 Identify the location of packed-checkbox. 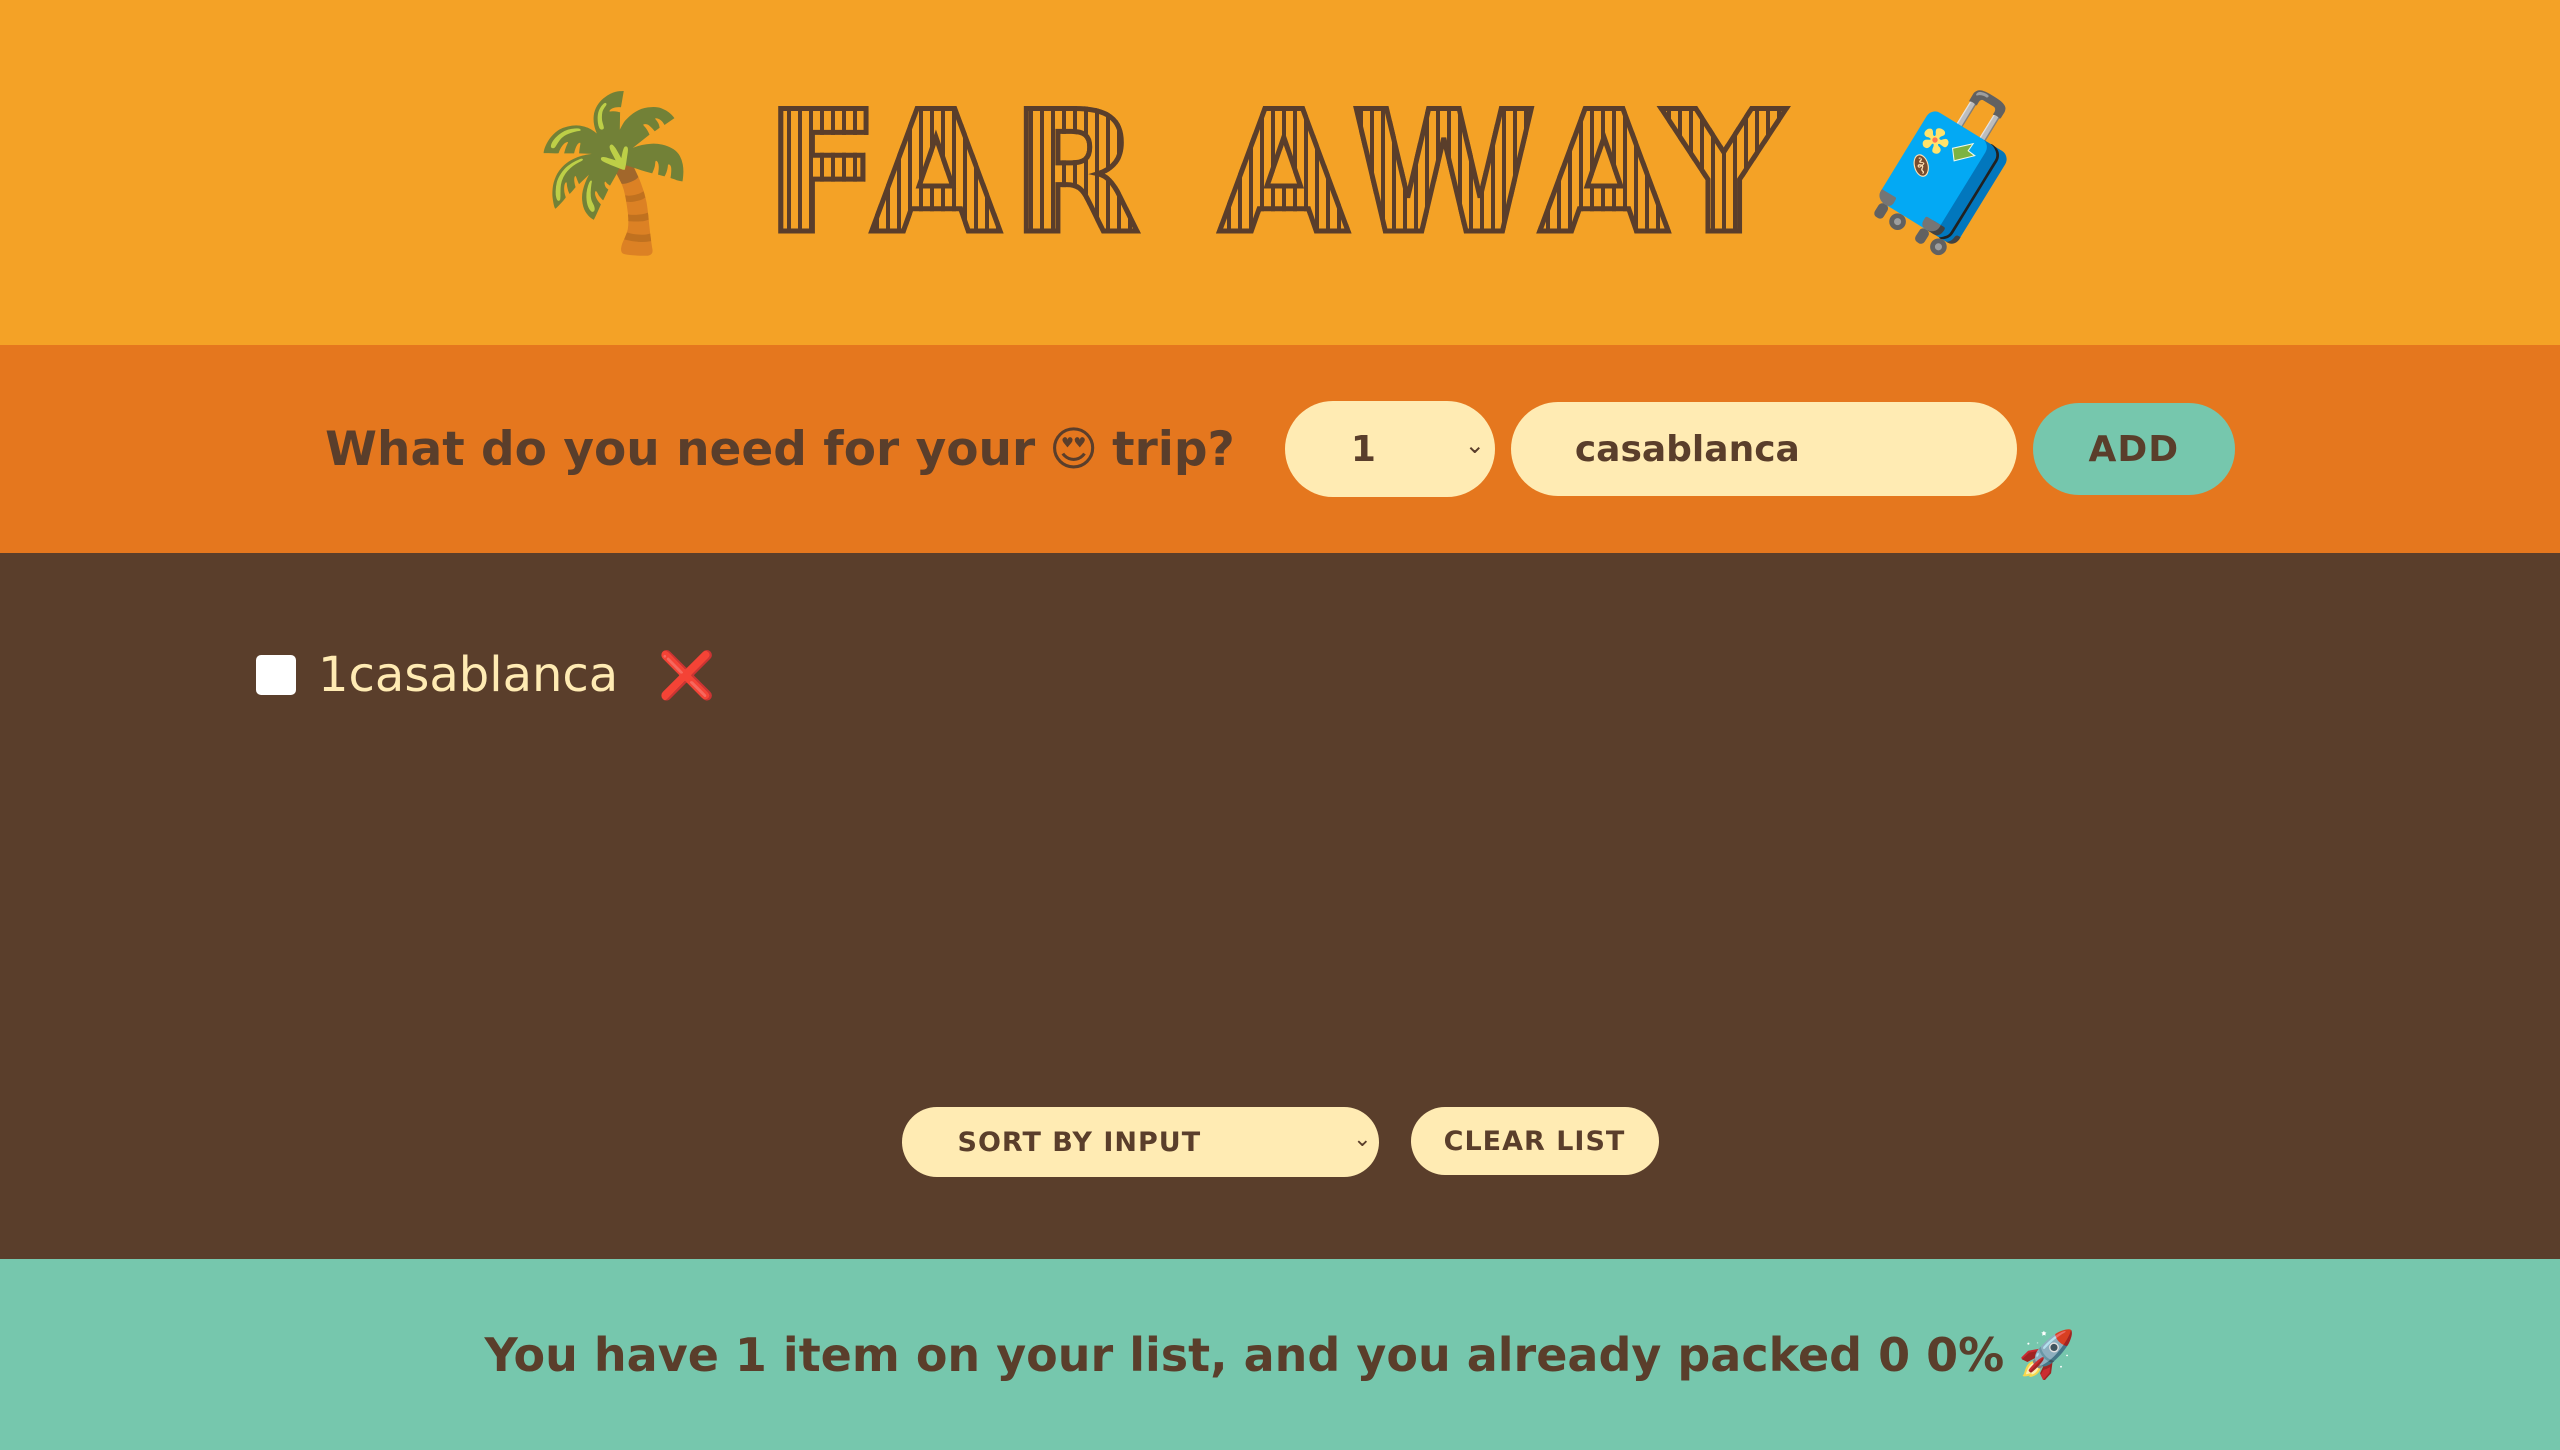
(276, 675).